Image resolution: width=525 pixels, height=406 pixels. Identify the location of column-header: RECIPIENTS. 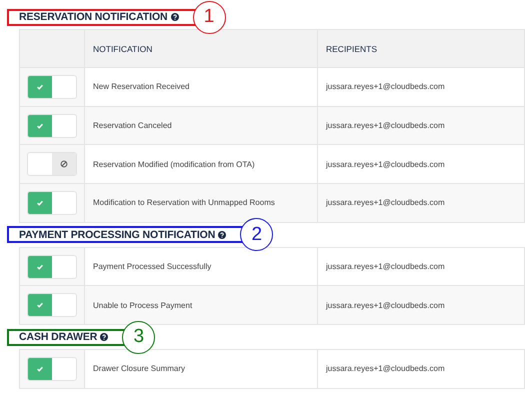
(421, 48).